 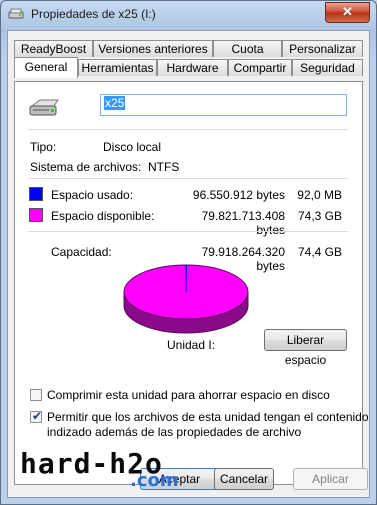 What do you see at coordinates (322, 48) in the screenshot?
I see `tab-personalizar: Personalizar` at bounding box center [322, 48].